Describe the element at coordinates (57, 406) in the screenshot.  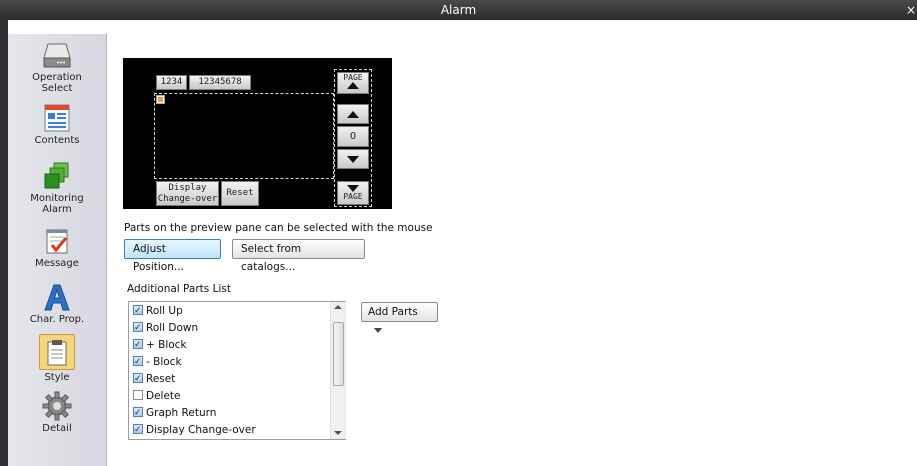
I see `gear-icon` at that location.